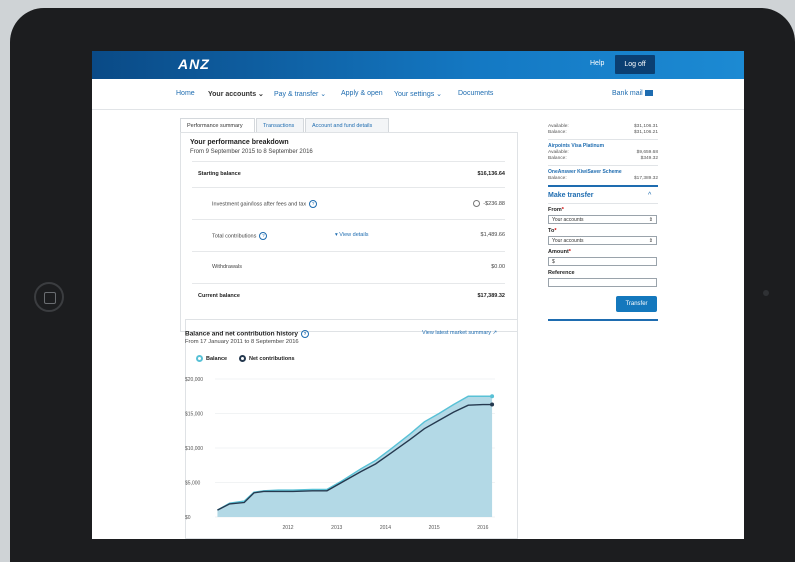 The image size is (795, 562). Describe the element at coordinates (194, 64) in the screenshot. I see `anz-logo: ANZ` at that location.